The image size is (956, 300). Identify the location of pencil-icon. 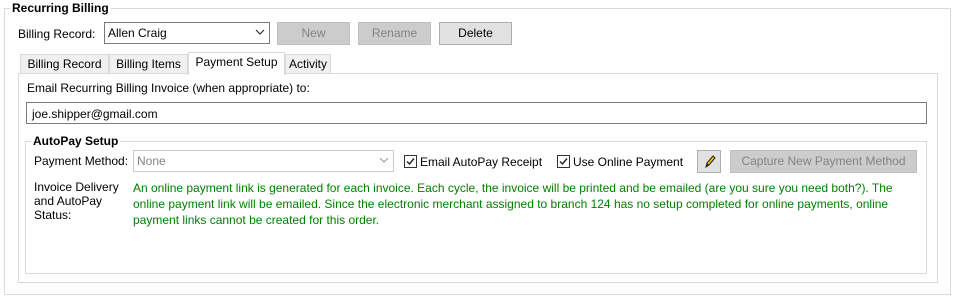
(710, 162).